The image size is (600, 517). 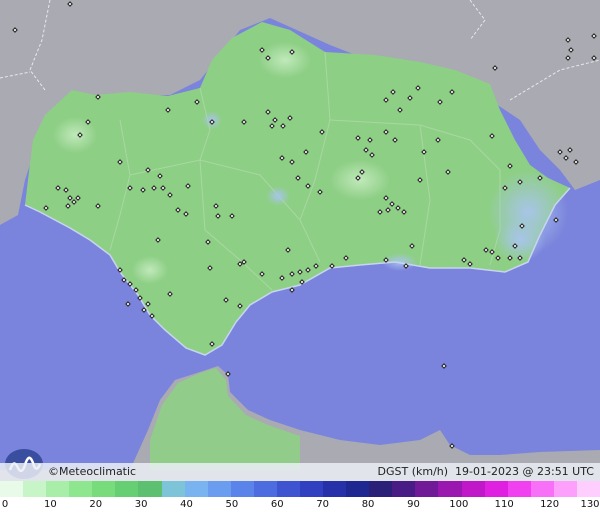 I want to click on legend-color-bar, so click(x=300, y=489).